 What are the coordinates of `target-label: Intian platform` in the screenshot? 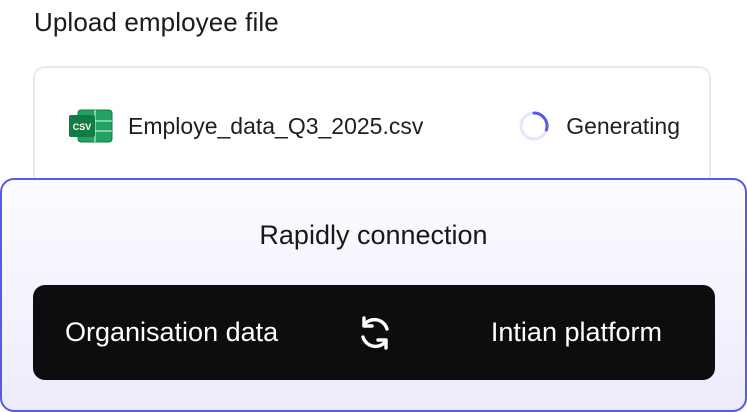 It's located at (576, 332).